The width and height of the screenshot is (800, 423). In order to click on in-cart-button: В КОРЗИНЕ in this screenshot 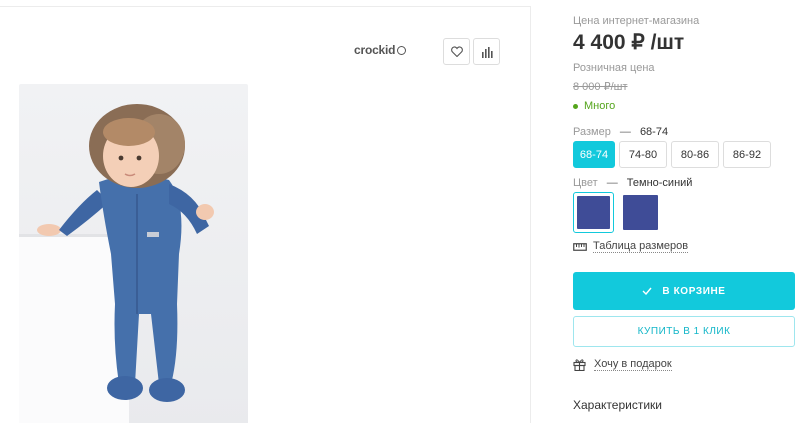, I will do `click(684, 291)`.